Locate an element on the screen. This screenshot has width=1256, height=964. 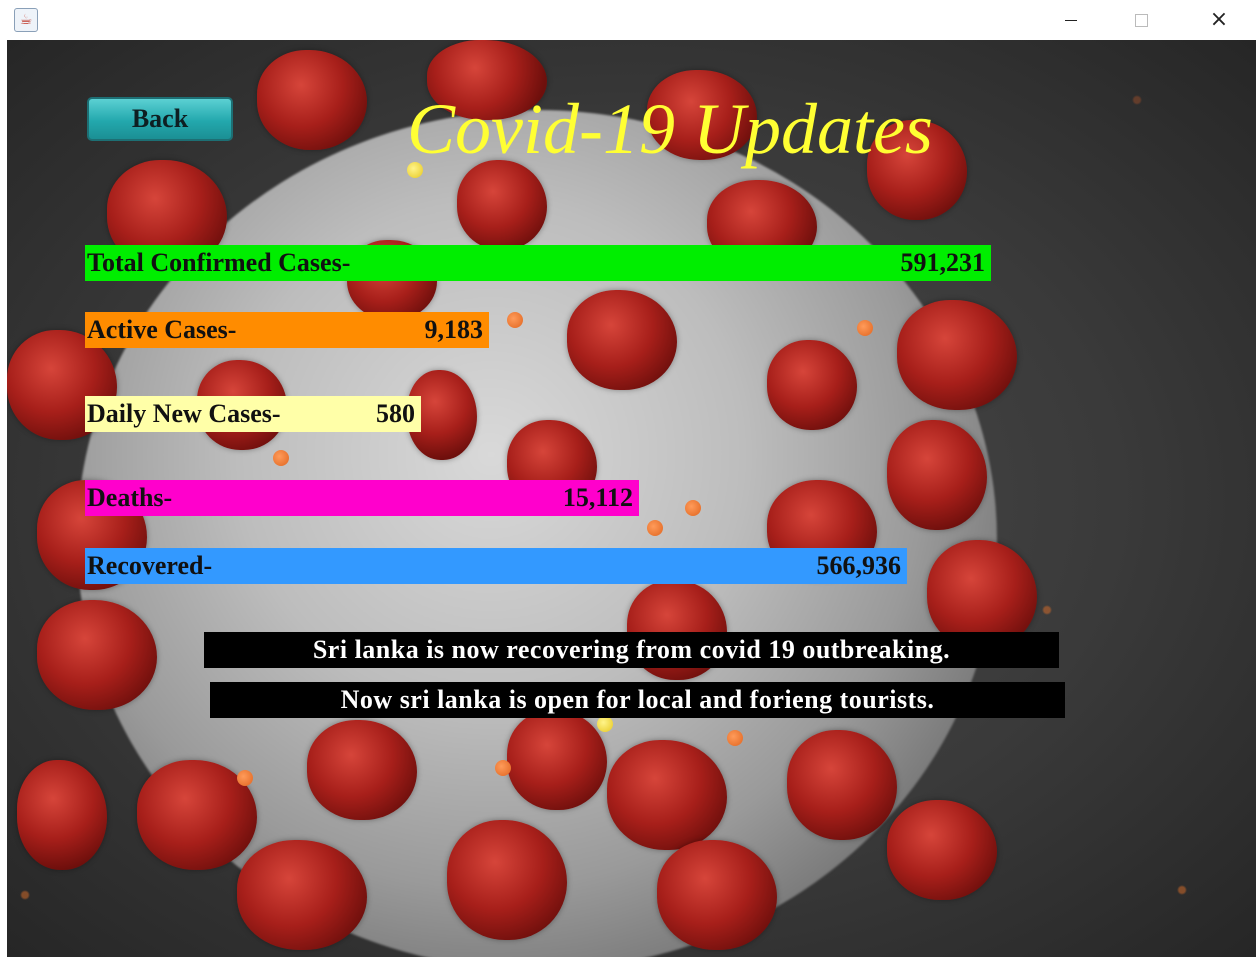
active-cases-value: 9,183 is located at coordinates (454, 329).